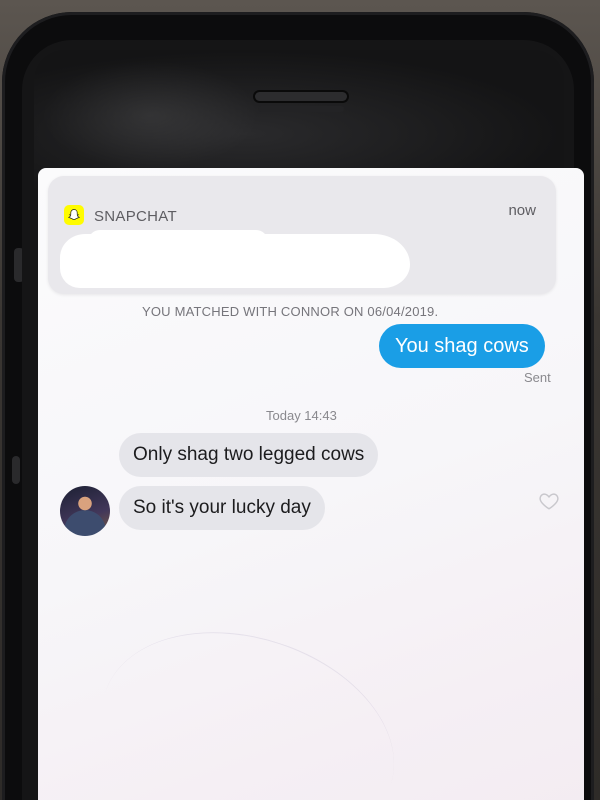  I want to click on notification-app-name: SNAPCHAT, so click(135, 216).